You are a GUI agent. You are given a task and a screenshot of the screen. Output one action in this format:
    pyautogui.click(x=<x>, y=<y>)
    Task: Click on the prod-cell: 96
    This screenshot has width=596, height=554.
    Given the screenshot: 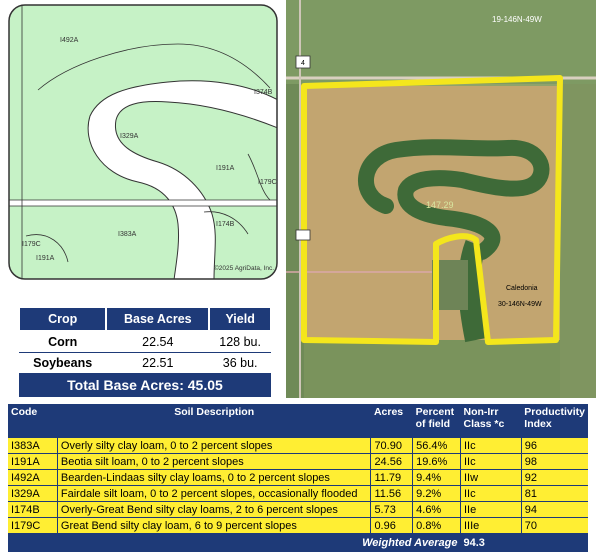 What is the action you would take?
    pyautogui.click(x=554, y=446)
    